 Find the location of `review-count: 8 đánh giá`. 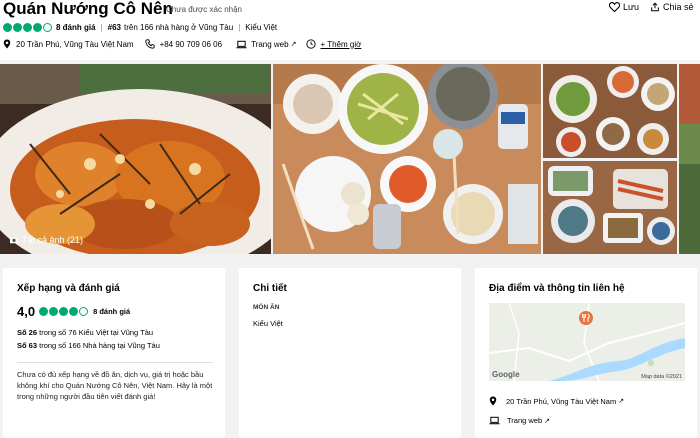

review-count: 8 đánh giá is located at coordinates (111, 311).